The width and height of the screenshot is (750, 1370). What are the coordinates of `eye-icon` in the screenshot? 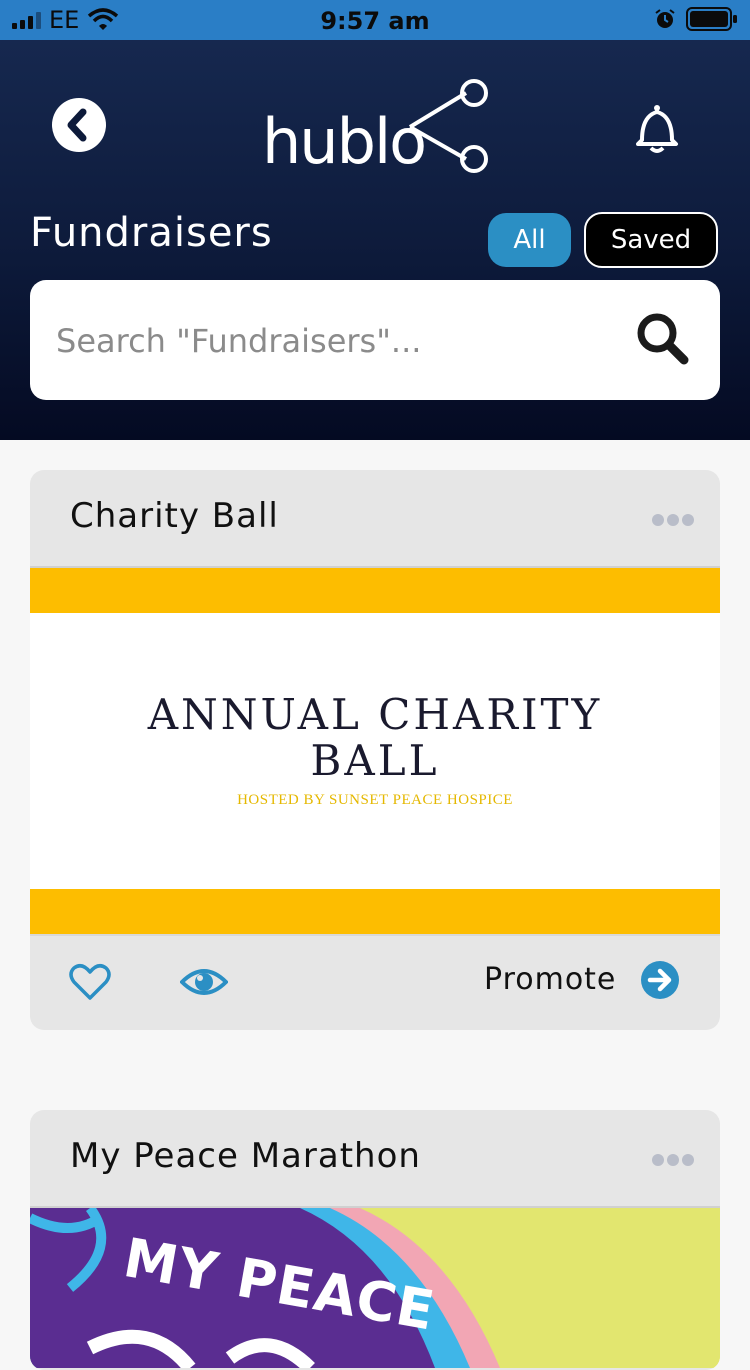 It's located at (204, 982).